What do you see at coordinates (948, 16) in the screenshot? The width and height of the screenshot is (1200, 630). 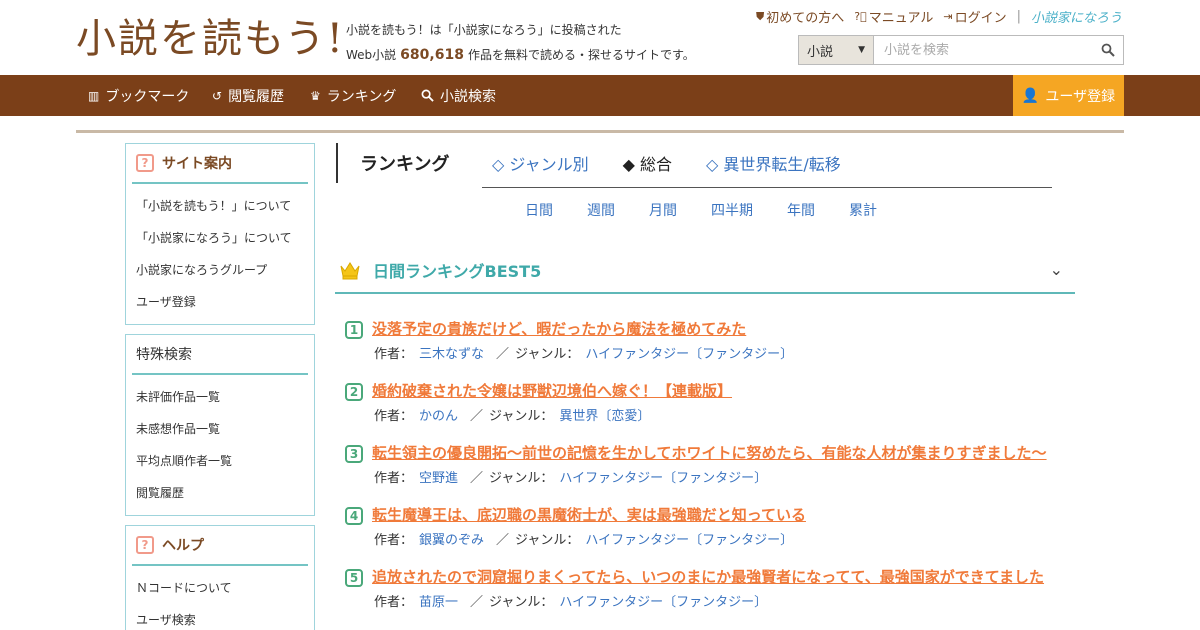 I see `login-icon: ⇥` at bounding box center [948, 16].